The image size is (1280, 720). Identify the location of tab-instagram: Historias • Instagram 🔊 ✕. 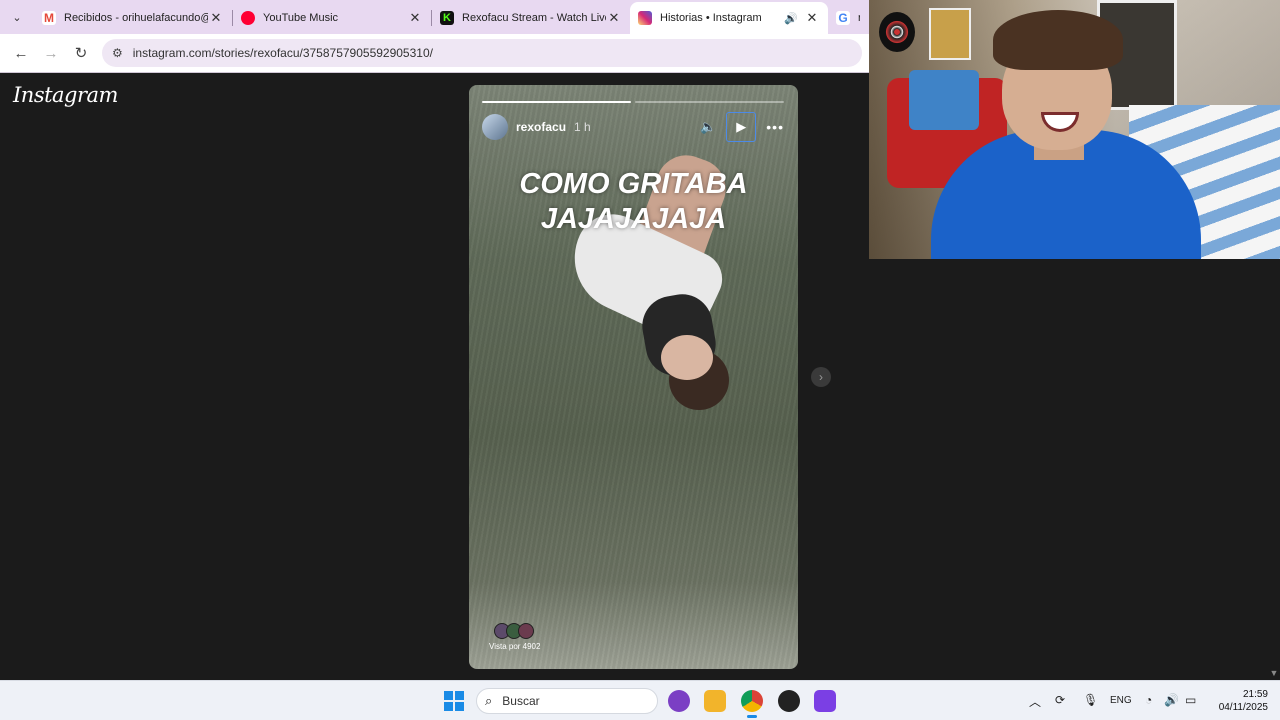
(729, 18).